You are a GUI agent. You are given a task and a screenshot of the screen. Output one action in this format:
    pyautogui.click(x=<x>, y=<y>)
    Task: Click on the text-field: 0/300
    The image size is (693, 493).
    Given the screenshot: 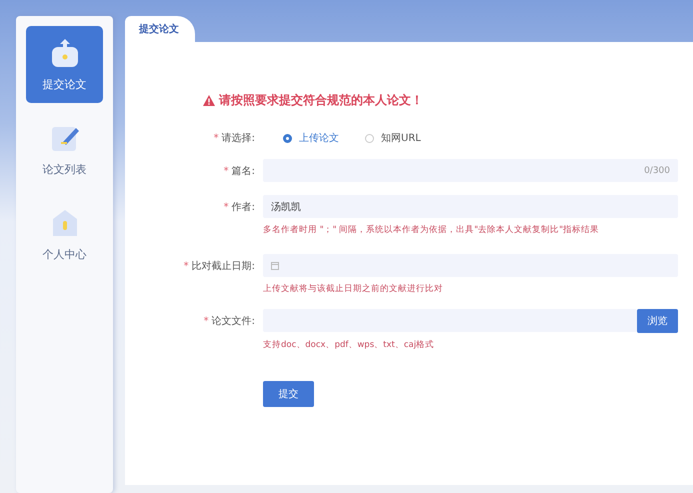 What is the action you would take?
    pyautogui.click(x=470, y=170)
    